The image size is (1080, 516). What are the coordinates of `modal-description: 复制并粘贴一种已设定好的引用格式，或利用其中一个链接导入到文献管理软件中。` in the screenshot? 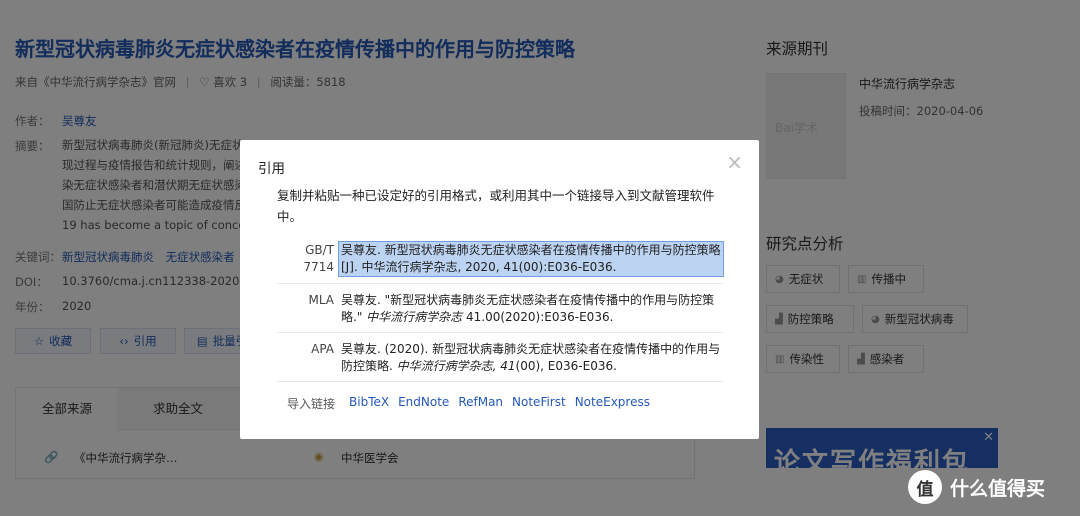 It's located at (496, 206).